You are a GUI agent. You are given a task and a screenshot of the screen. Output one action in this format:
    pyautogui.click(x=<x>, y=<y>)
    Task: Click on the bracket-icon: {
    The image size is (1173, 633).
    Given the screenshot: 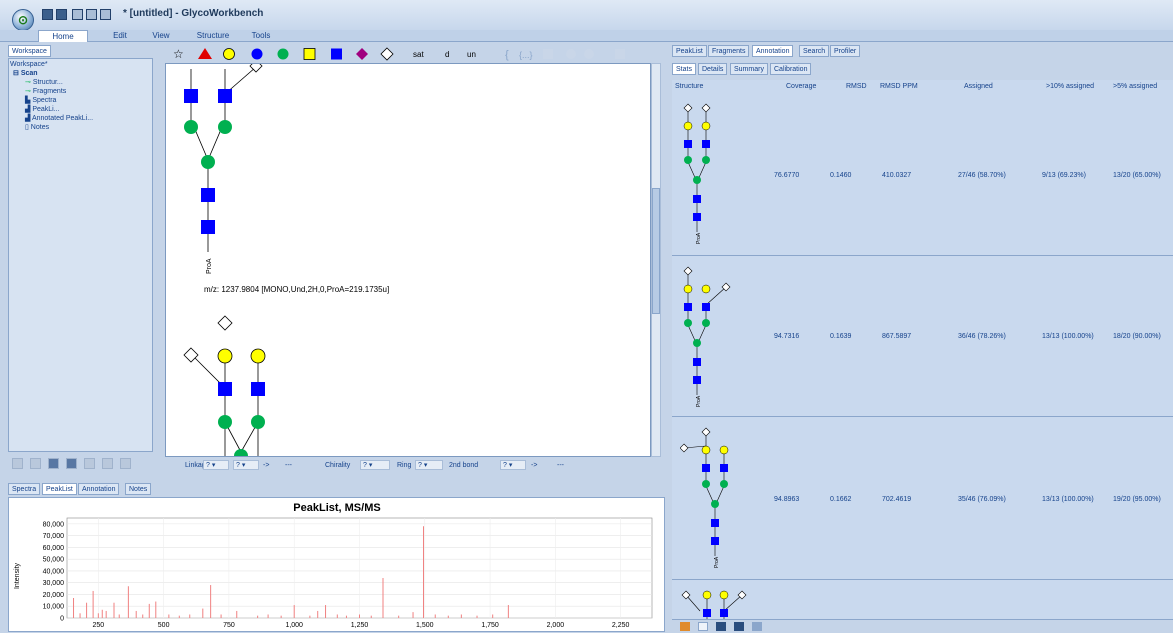 What is the action you would take?
    pyautogui.click(x=507, y=55)
    